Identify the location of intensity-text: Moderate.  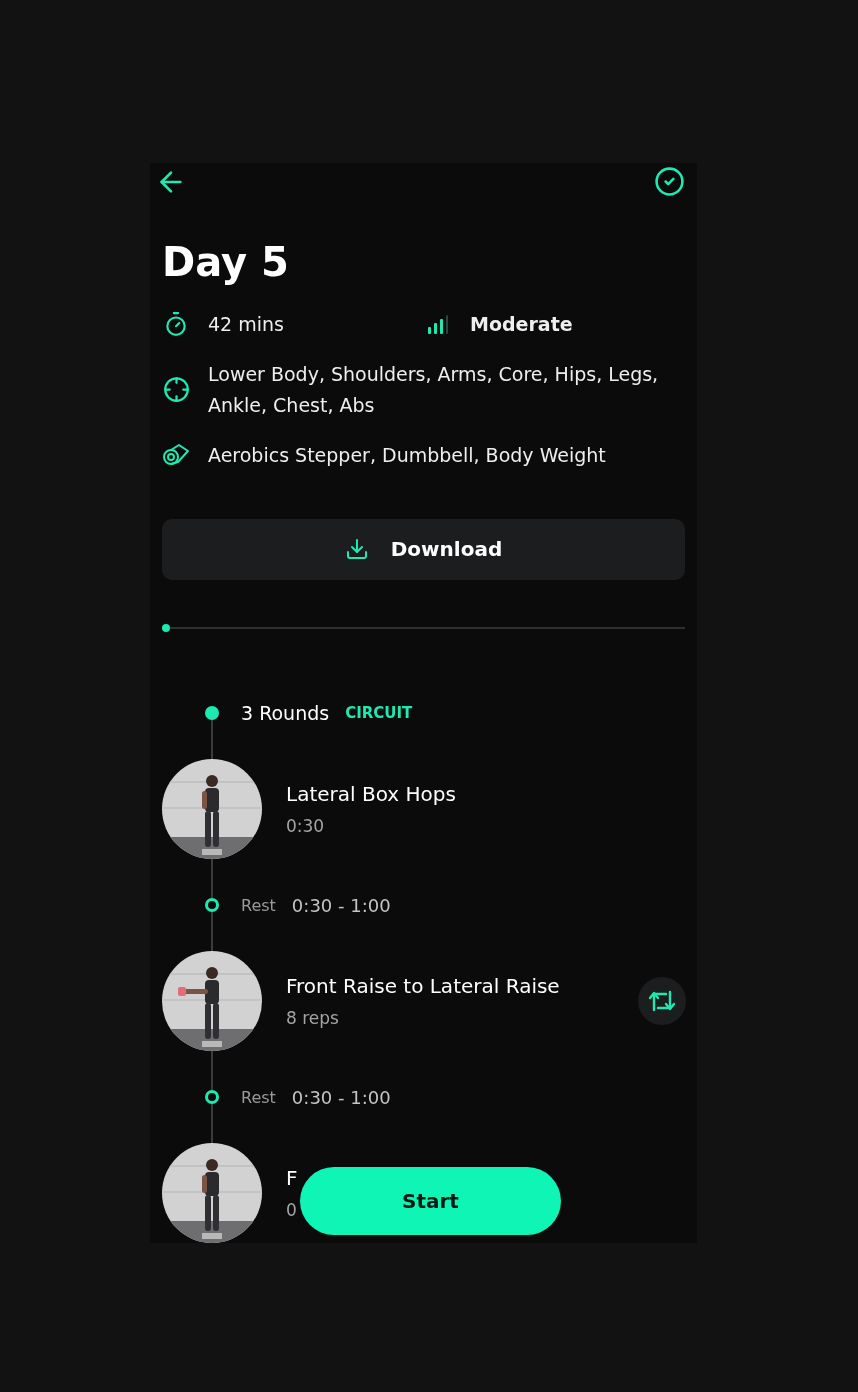
(521, 324).